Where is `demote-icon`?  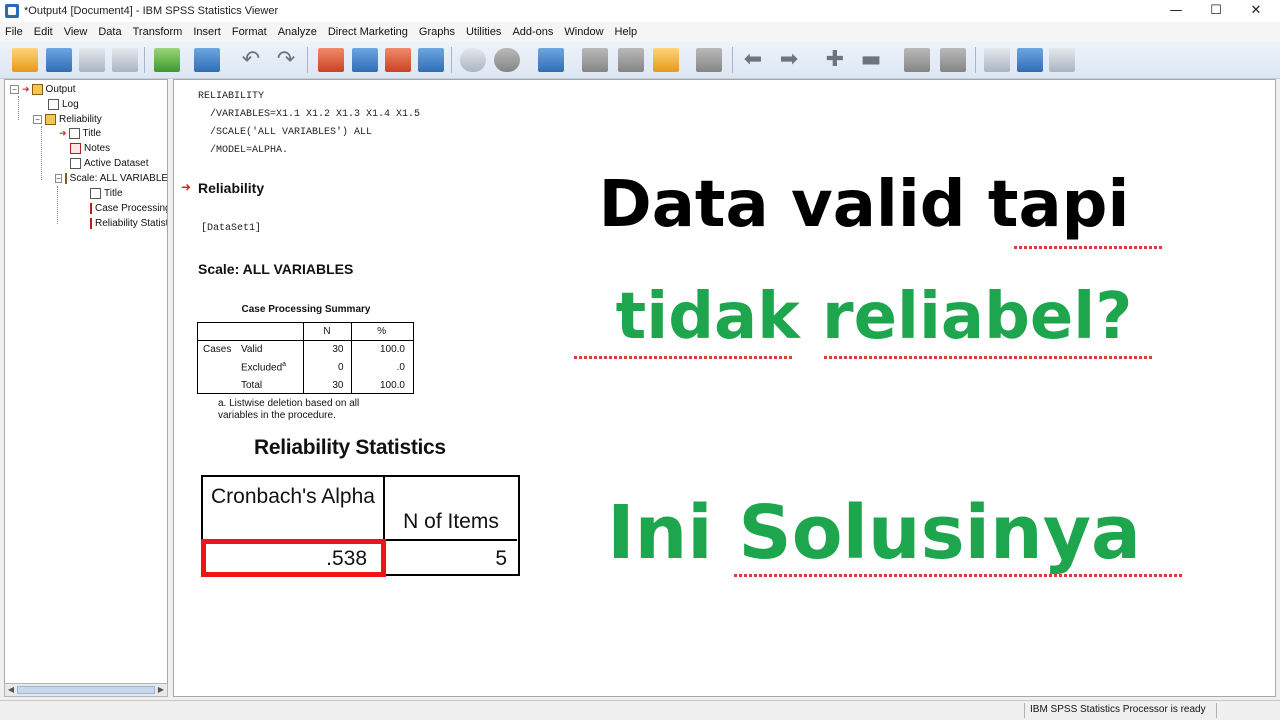 demote-icon is located at coordinates (631, 60).